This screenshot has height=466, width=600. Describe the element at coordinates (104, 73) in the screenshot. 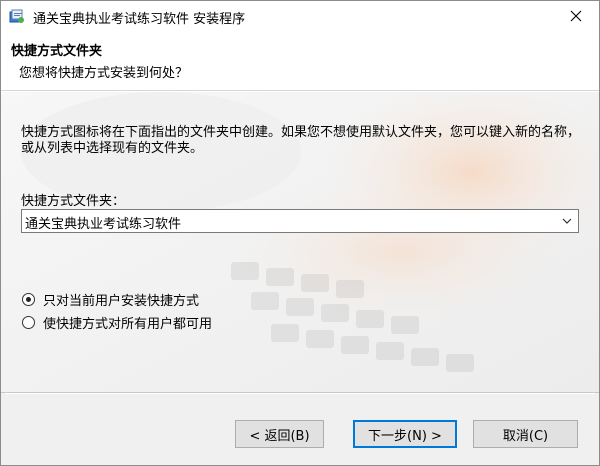

I see `page-subtitle: 您想将快捷方式安装到何处？` at that location.